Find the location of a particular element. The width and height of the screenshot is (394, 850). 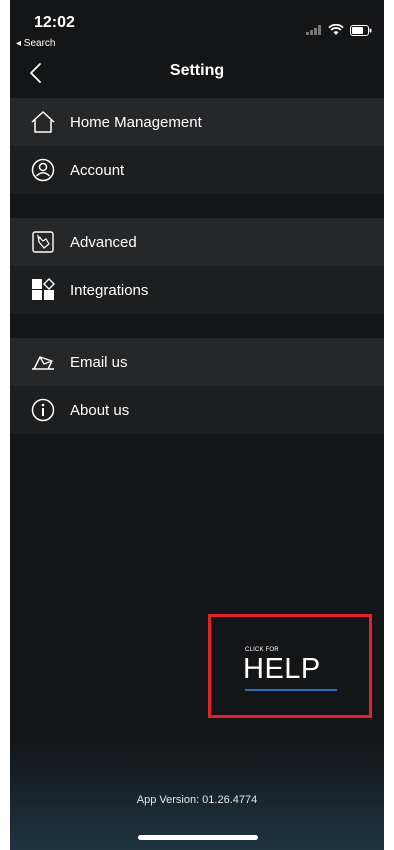

menu-item-label: Advanced is located at coordinates (103, 242).